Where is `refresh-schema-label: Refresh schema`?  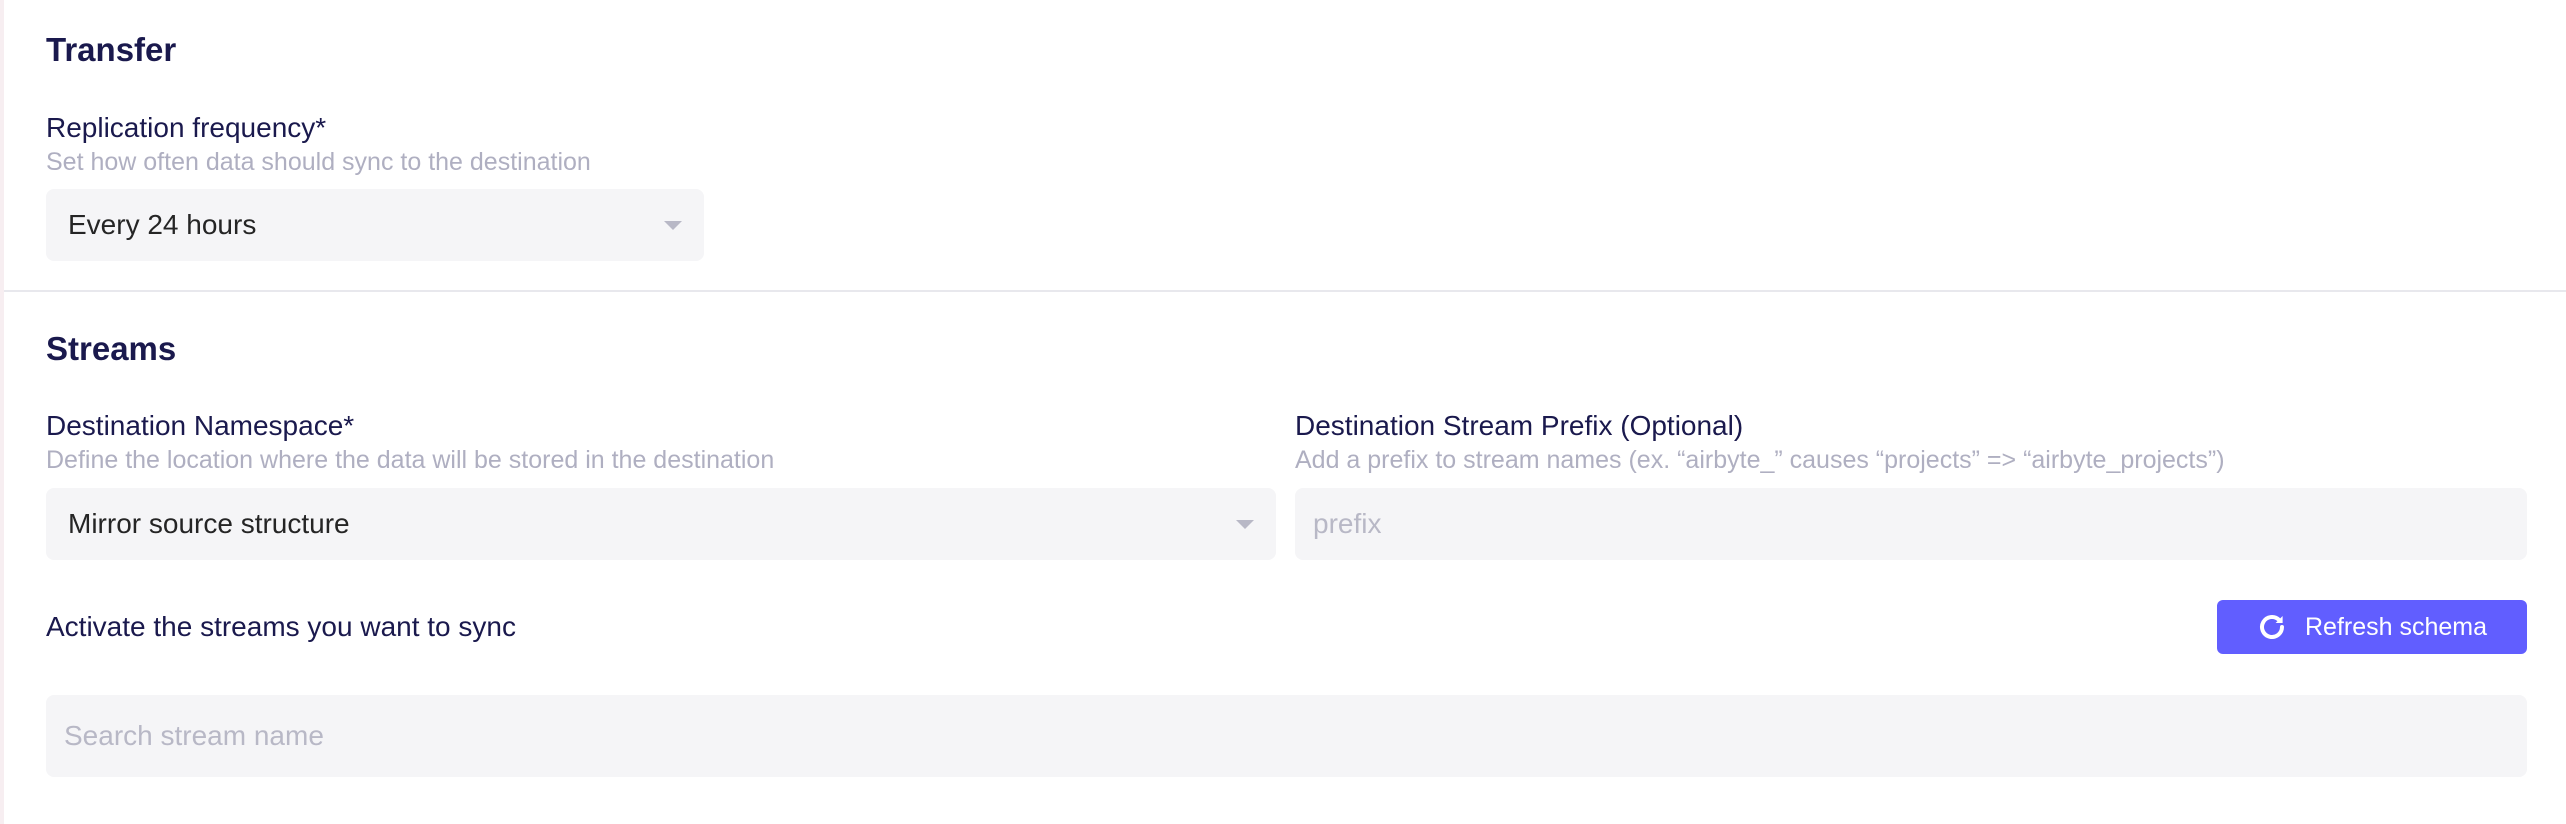 refresh-schema-label: Refresh schema is located at coordinates (2396, 626).